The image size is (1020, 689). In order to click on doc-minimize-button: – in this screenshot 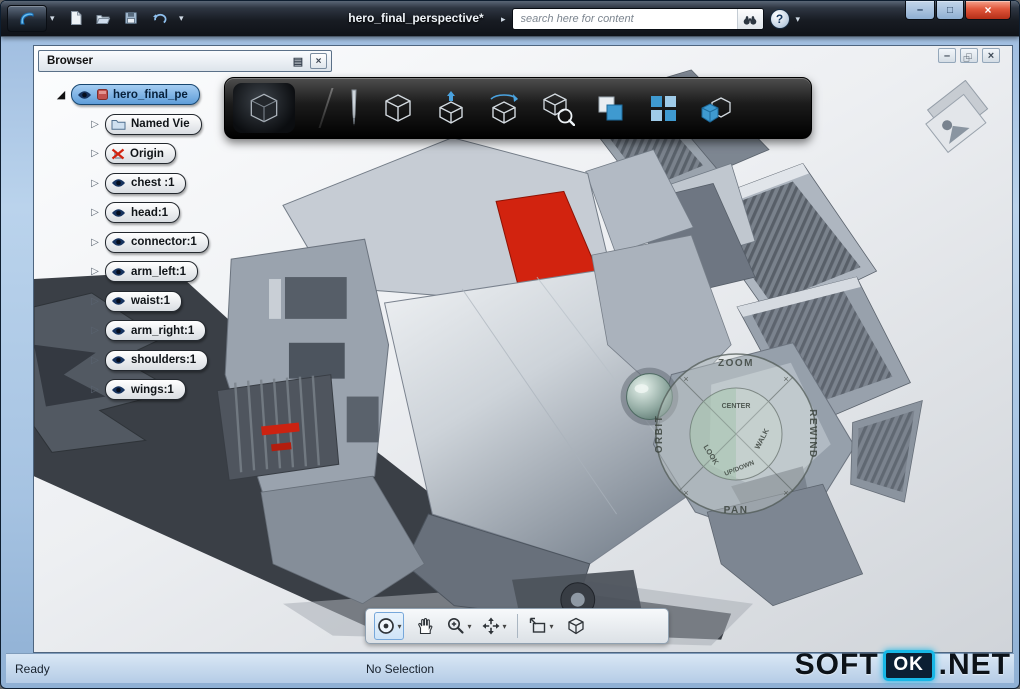, I will do `click(947, 55)`.